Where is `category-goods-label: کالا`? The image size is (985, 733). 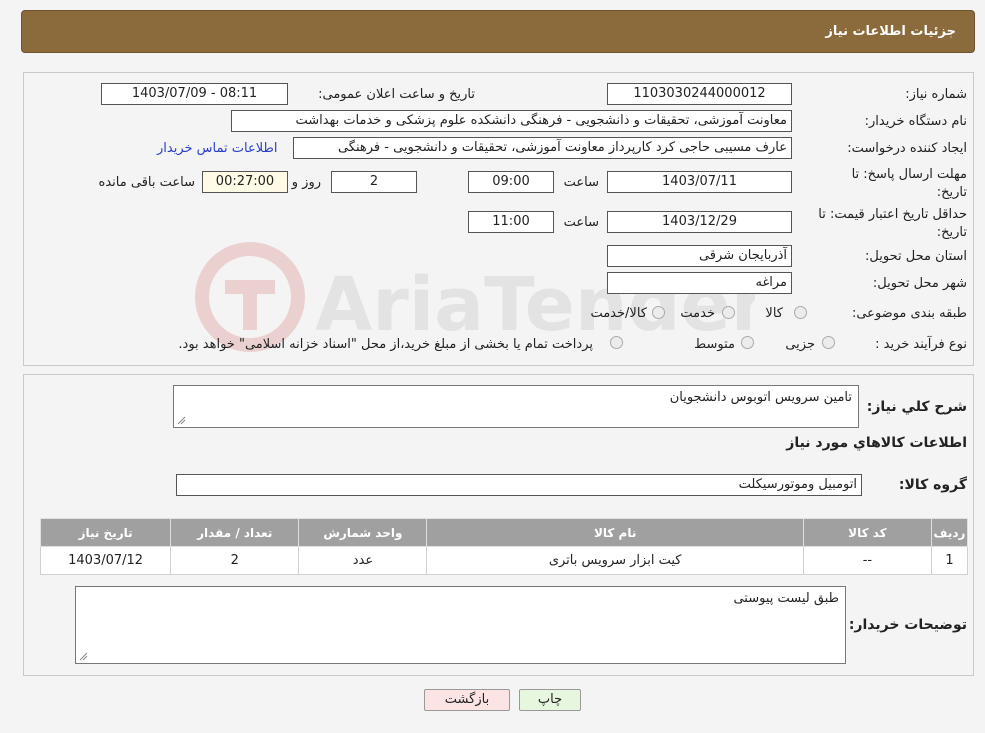
category-goods-label: کالا is located at coordinates (774, 313).